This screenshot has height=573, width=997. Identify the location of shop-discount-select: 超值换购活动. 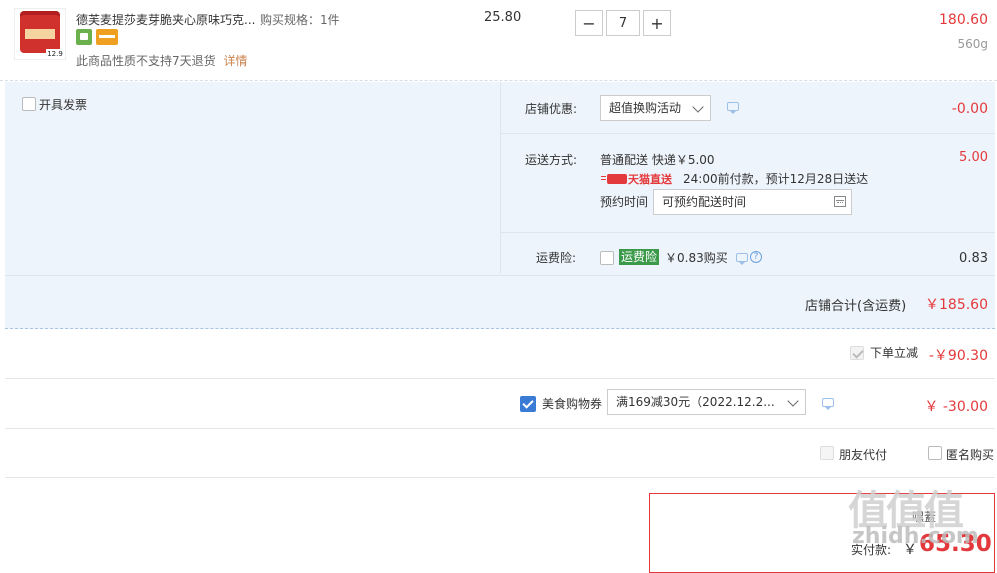
(655, 108).